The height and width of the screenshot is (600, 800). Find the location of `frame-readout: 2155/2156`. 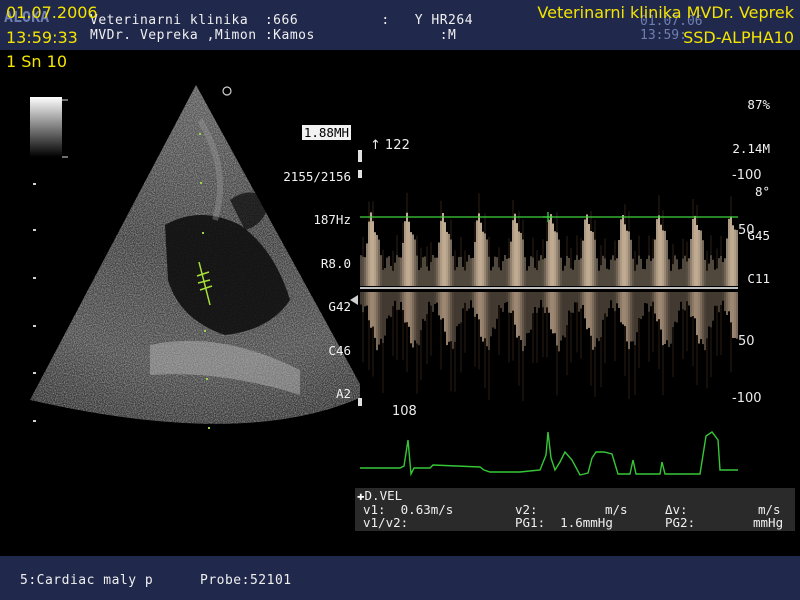

frame-readout: 2155/2156 is located at coordinates (317, 176).